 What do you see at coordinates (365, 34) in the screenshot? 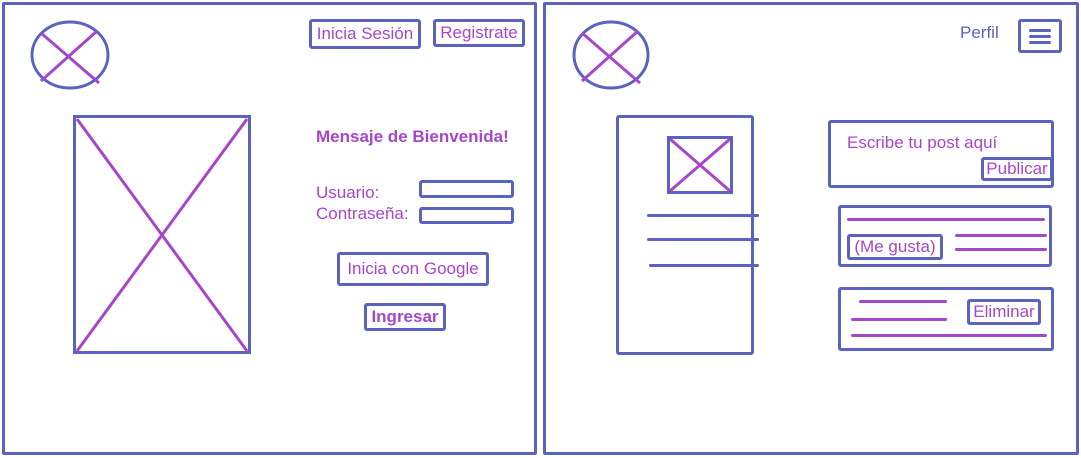
I see `login-button: Inicia Sesión` at bounding box center [365, 34].